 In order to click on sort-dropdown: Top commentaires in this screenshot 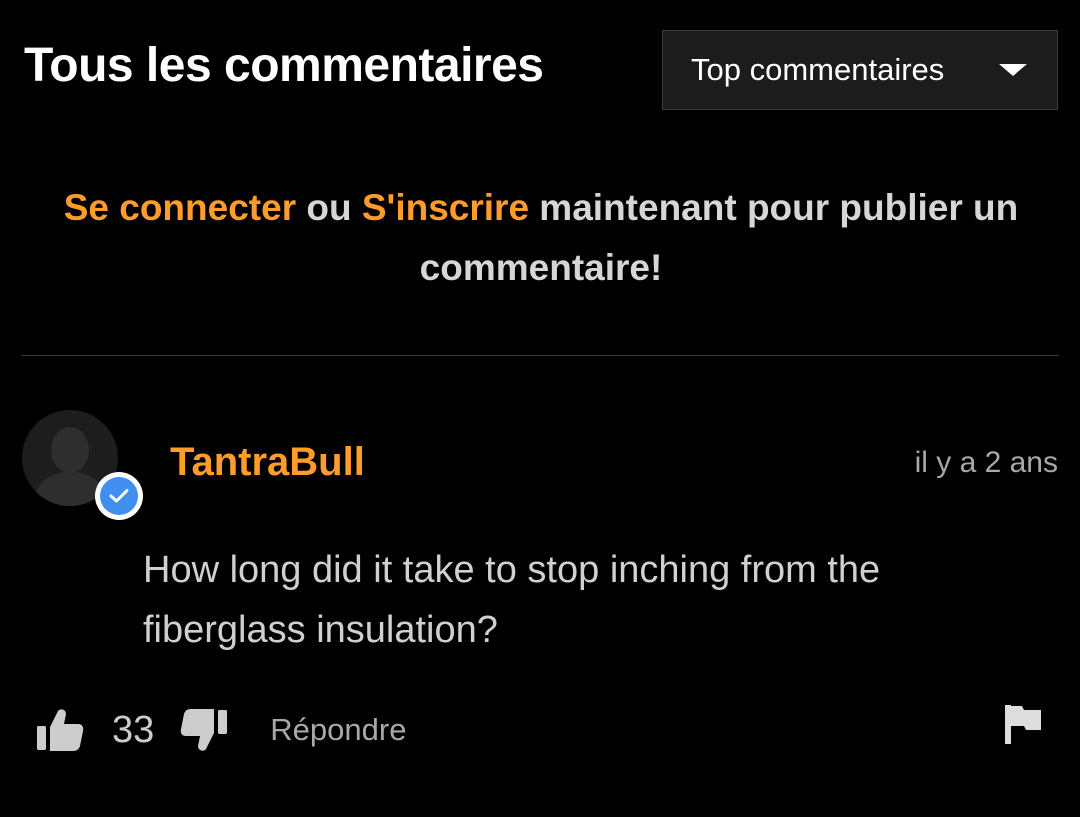, I will do `click(860, 70)`.